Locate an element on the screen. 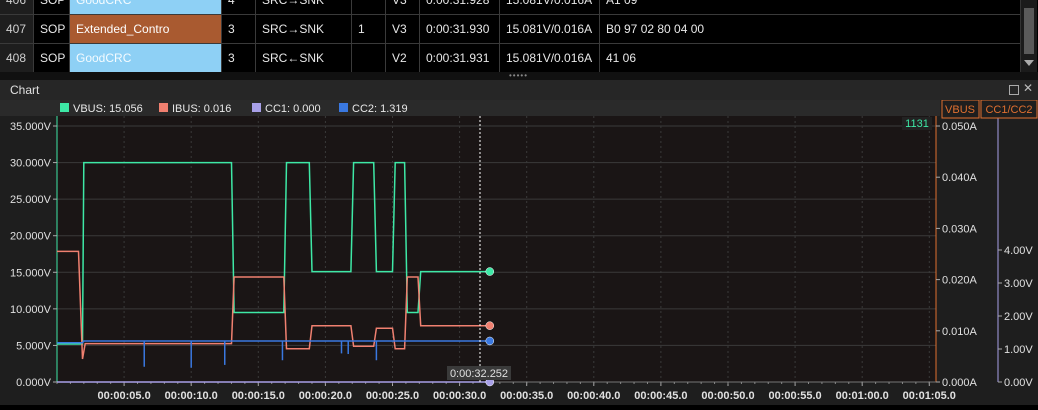 Image resolution: width=1038 pixels, height=410 pixels. x-tick-label: 00:00:30.0 is located at coordinates (459, 396).